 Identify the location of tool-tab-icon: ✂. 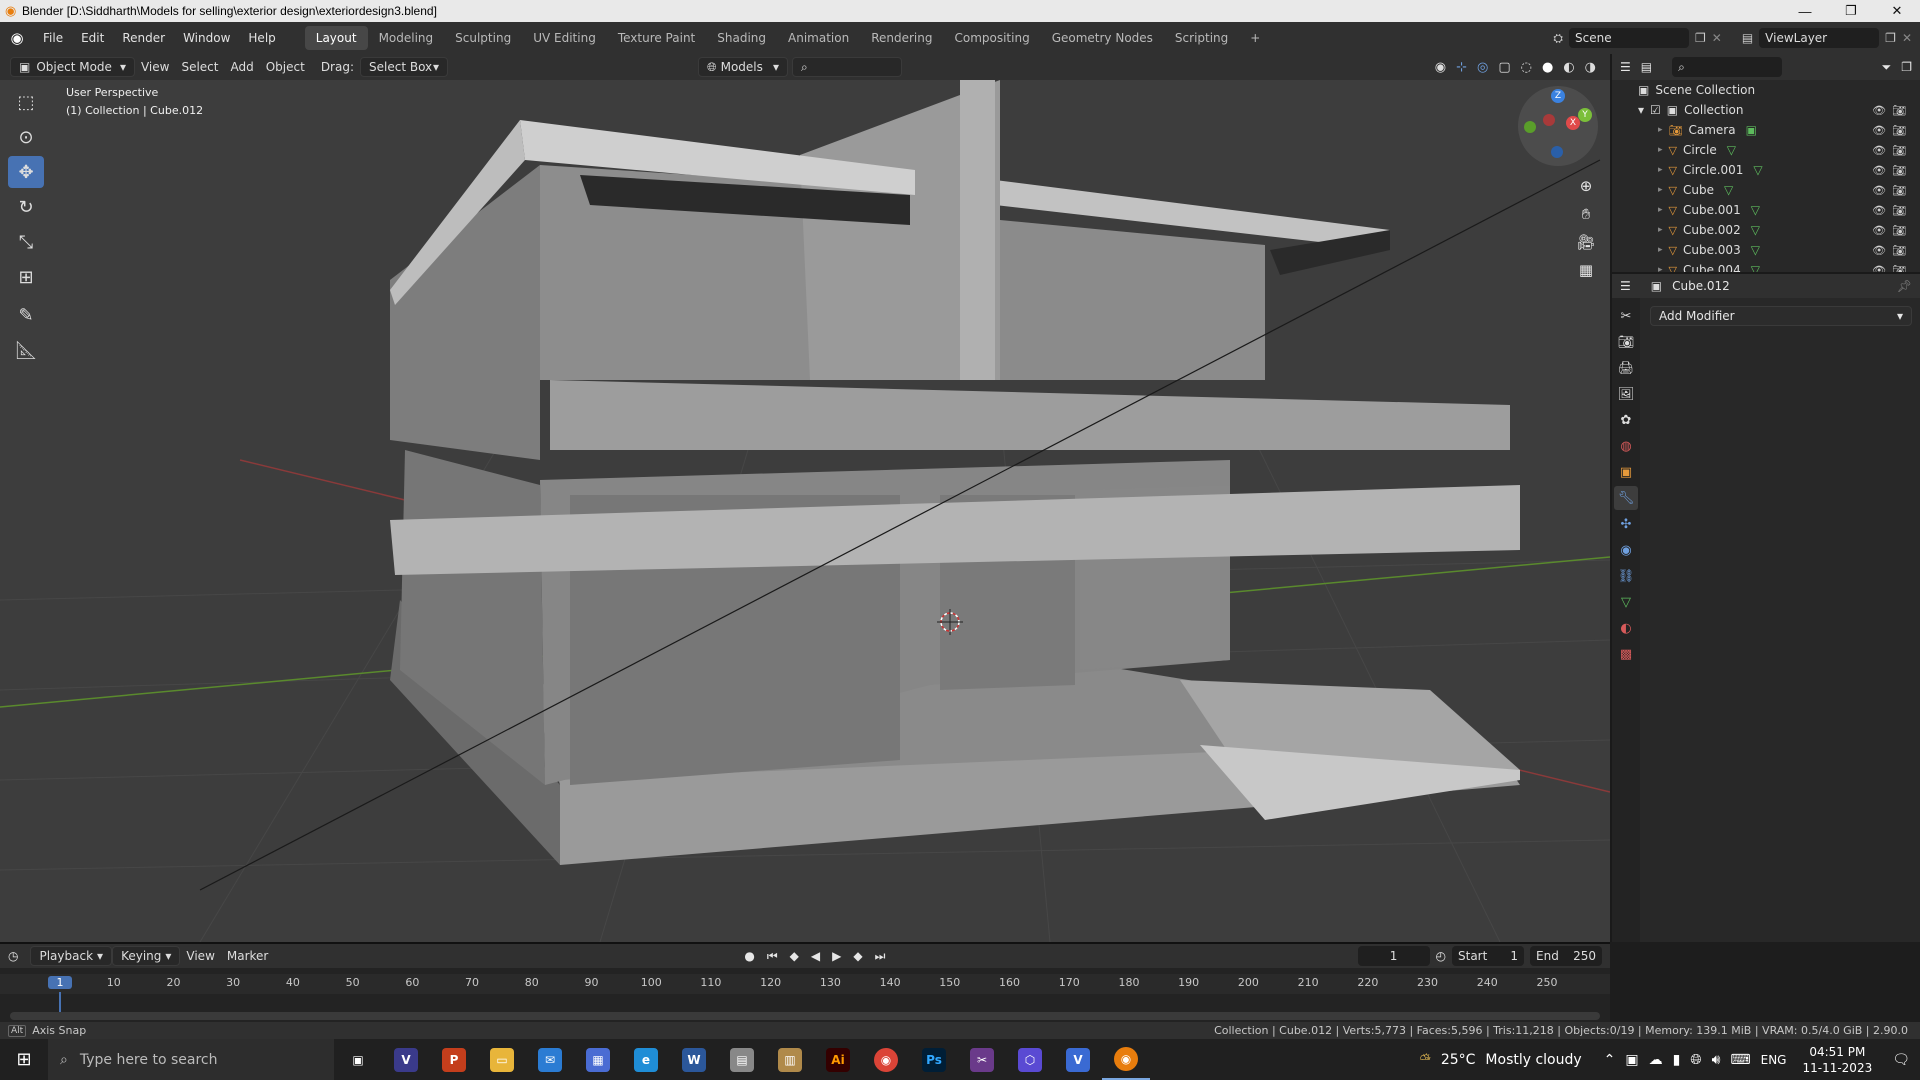
(1626, 316).